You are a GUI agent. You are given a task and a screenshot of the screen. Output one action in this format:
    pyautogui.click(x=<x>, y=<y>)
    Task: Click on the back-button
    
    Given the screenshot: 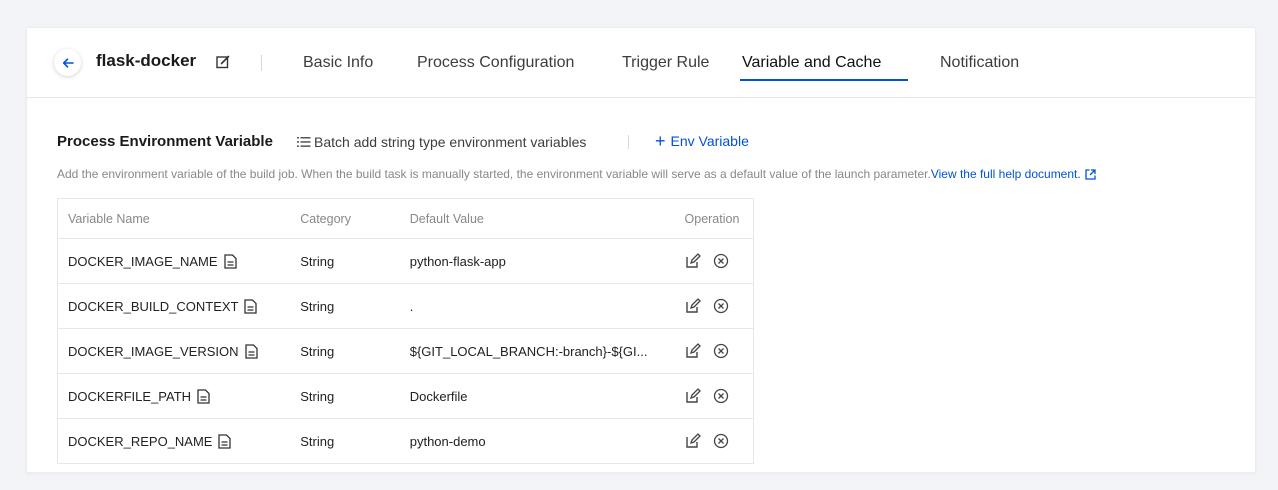 What is the action you would take?
    pyautogui.click(x=67, y=62)
    